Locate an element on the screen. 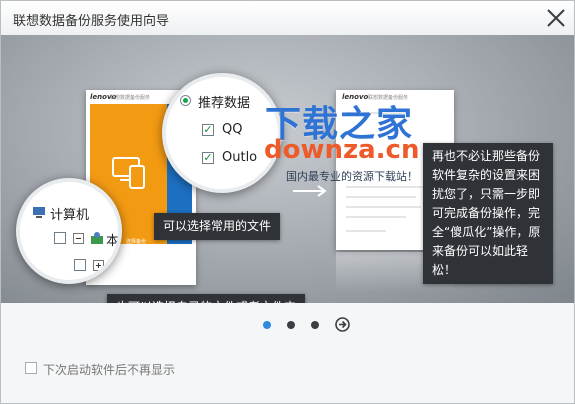  close-icon is located at coordinates (556, 18).